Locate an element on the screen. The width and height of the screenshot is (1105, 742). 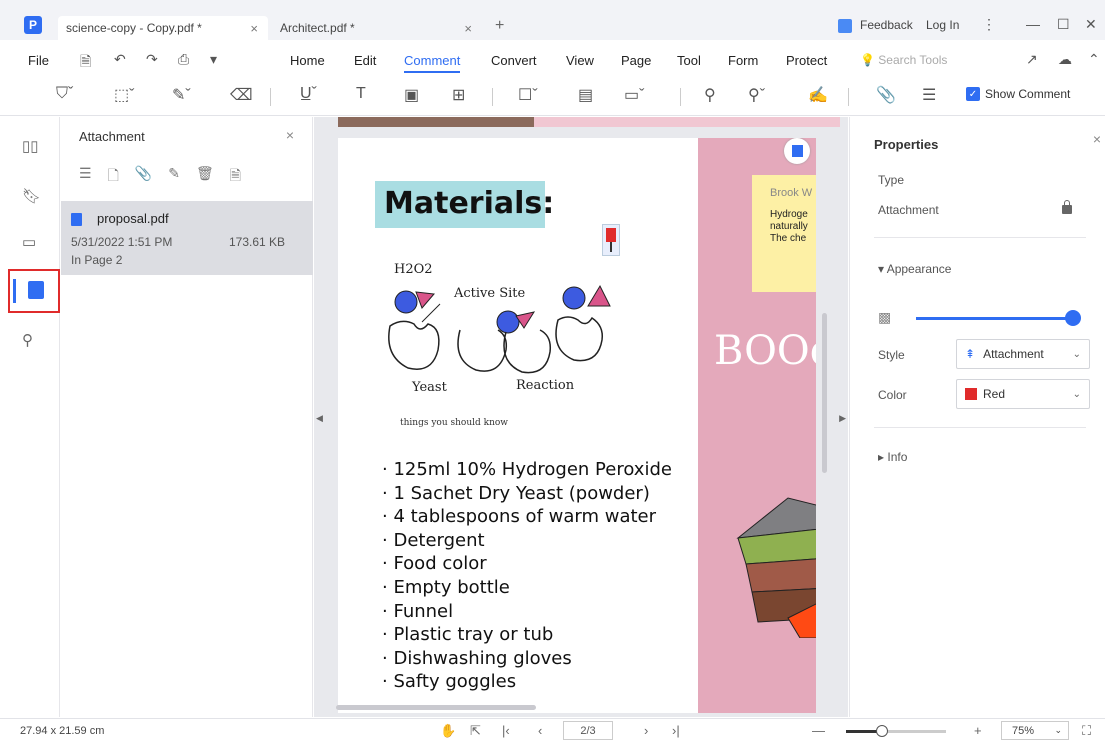
text-callout-icon: ⊞ is located at coordinates (458, 95).